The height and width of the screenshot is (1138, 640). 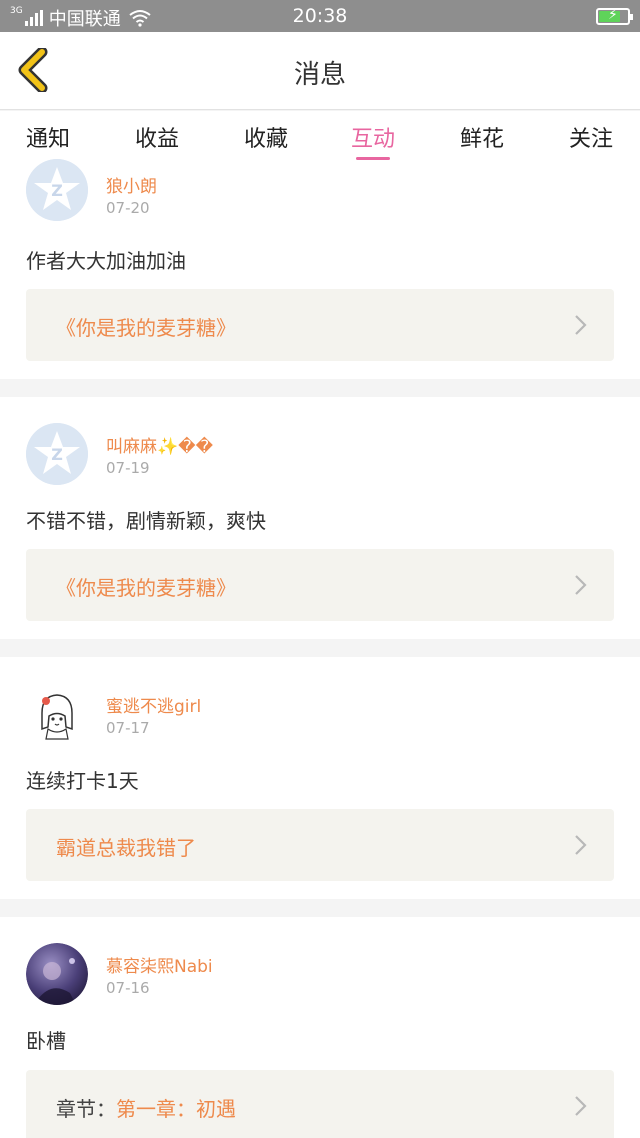 I want to click on status-bar: 3G 中国联通 20:38 ⚡, so click(x=320, y=16).